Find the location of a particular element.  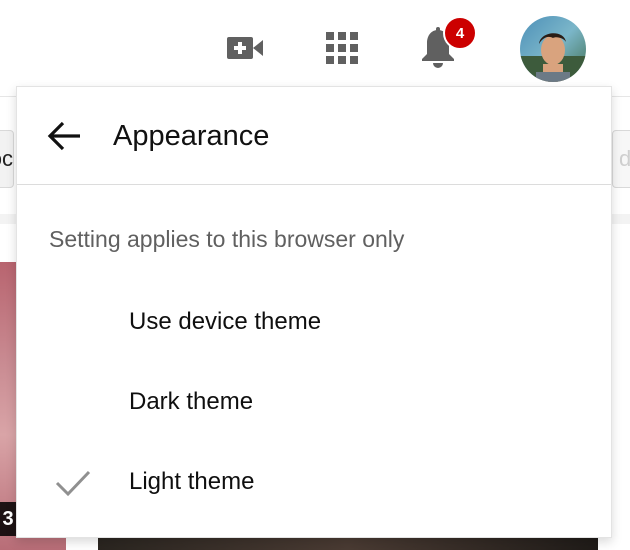

theme-option-label: Dark theme is located at coordinates (191, 401).